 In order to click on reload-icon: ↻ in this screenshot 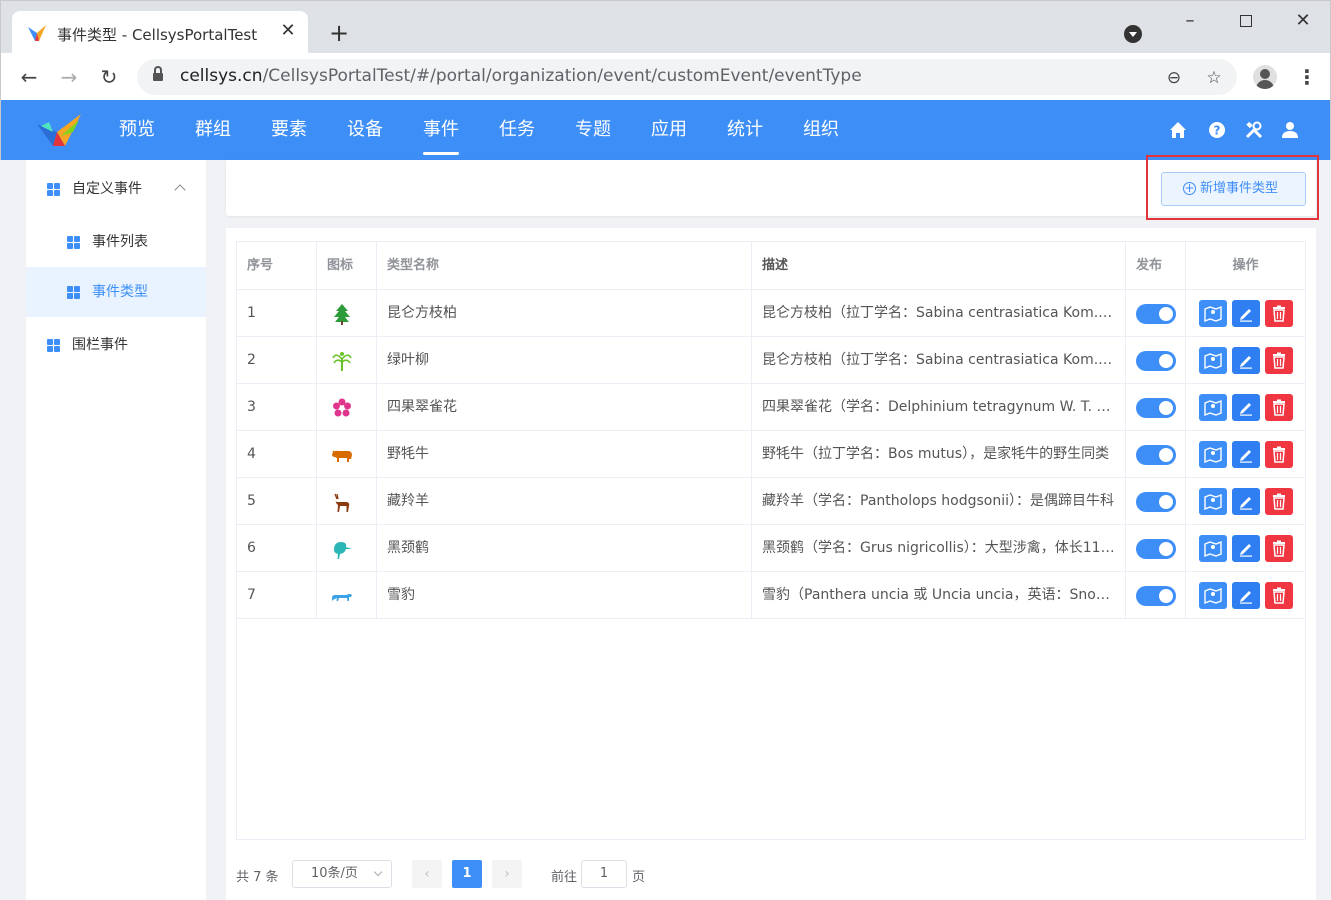, I will do `click(109, 77)`.